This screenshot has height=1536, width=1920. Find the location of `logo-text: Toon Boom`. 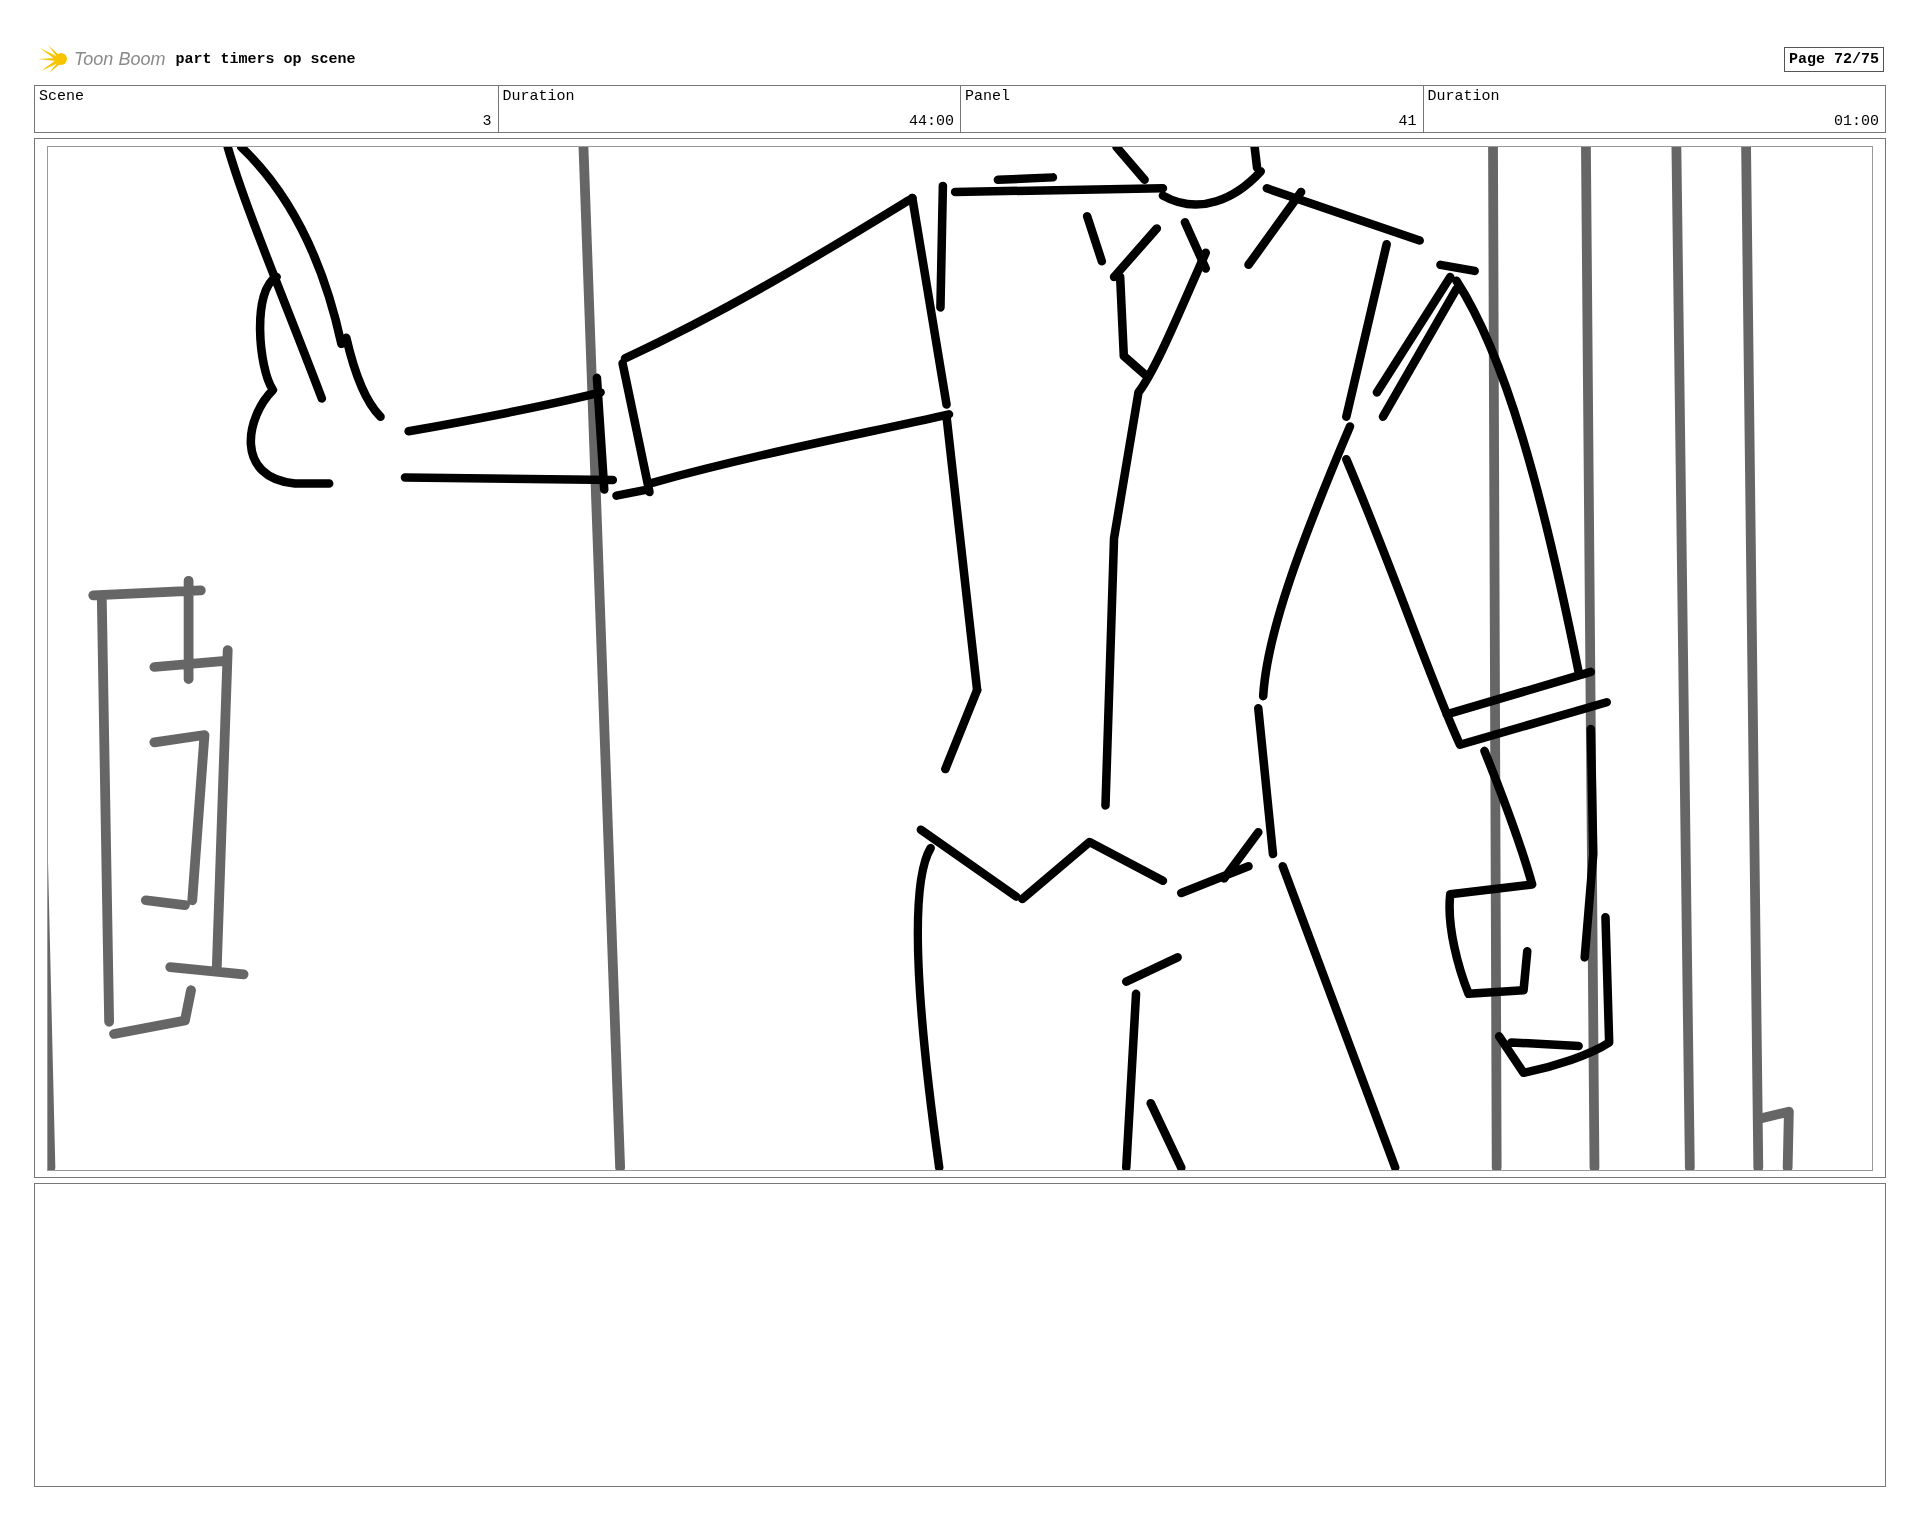

logo-text: Toon Boom is located at coordinates (120, 59).